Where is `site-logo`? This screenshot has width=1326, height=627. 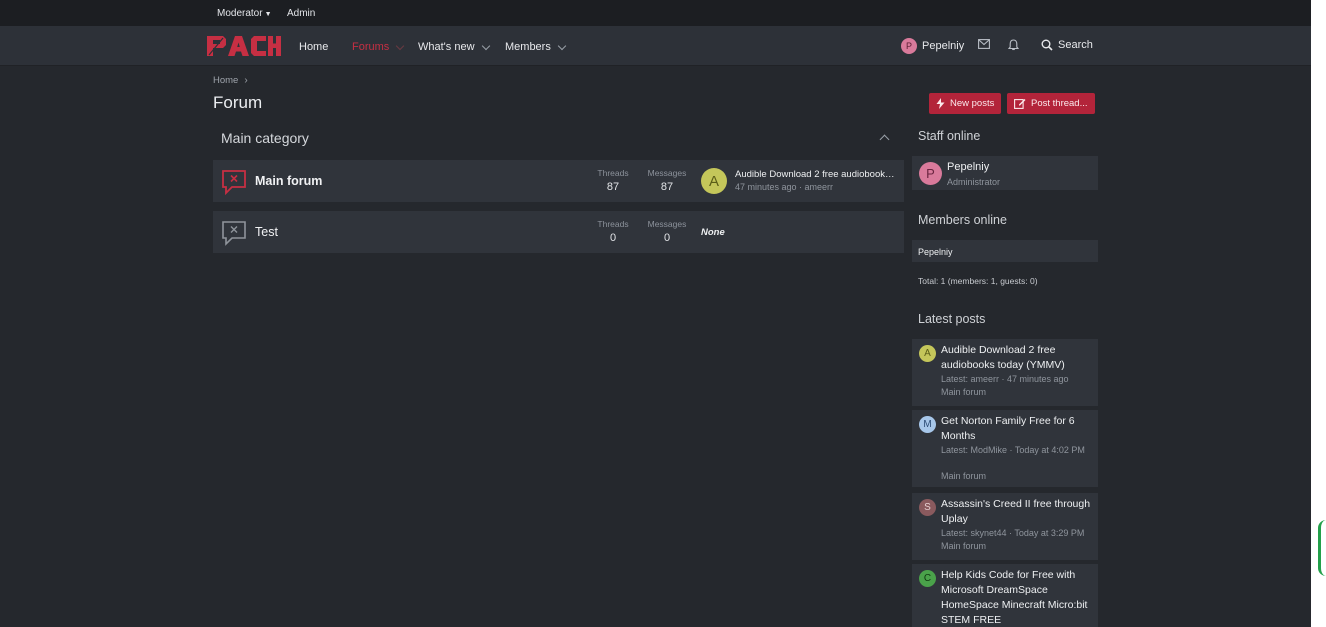 site-logo is located at coordinates (244, 48).